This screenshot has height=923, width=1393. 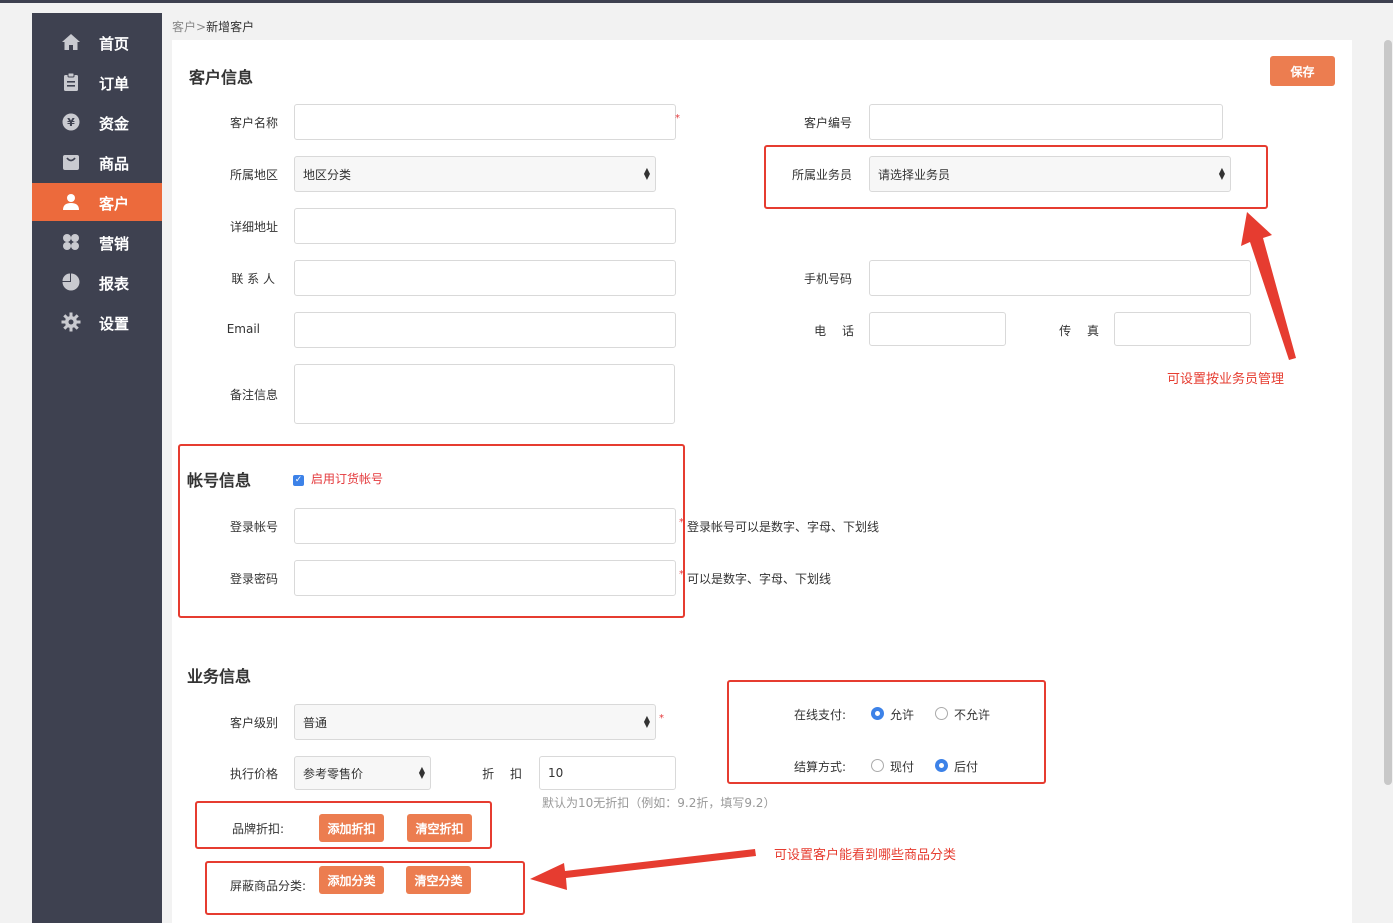 What do you see at coordinates (1182, 329) in the screenshot?
I see `fax-input` at bounding box center [1182, 329].